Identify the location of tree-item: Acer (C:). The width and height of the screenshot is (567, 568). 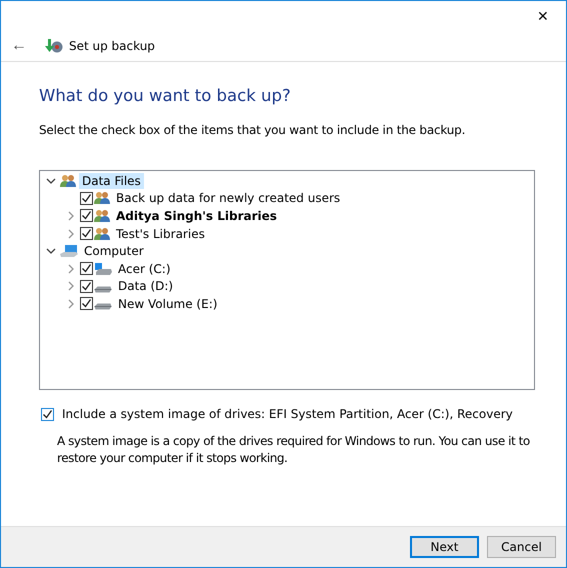
(144, 268).